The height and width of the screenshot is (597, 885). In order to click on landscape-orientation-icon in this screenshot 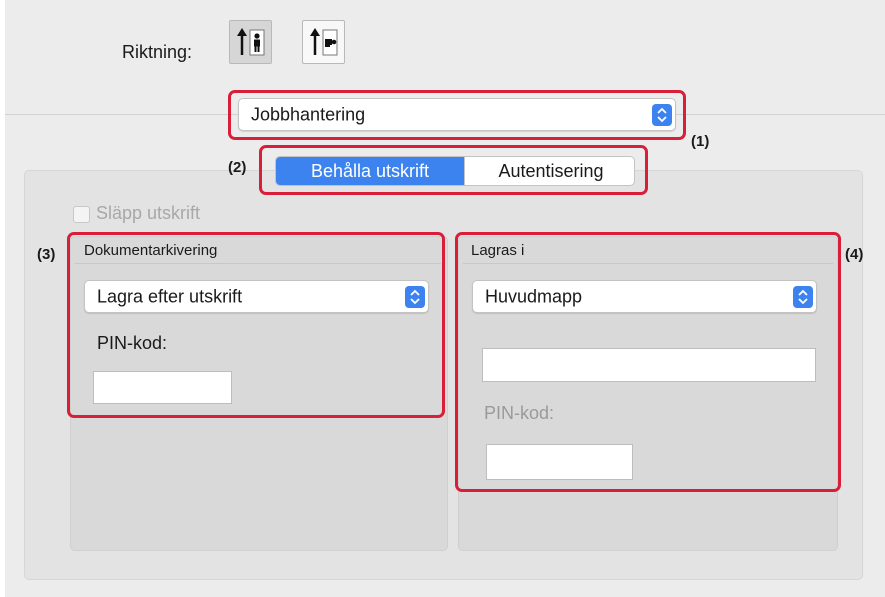, I will do `click(324, 42)`.